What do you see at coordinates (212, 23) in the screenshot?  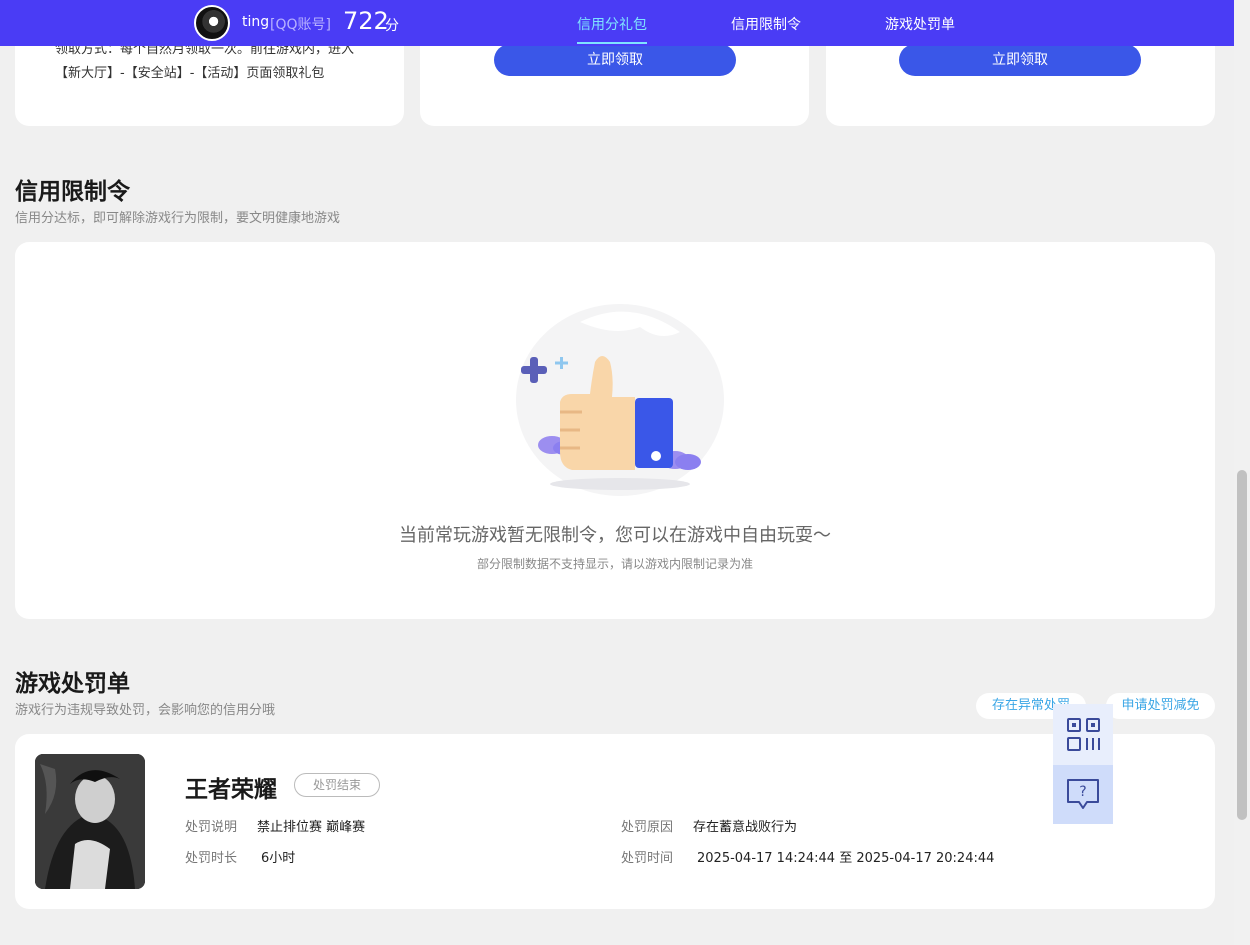 I see `avatar` at bounding box center [212, 23].